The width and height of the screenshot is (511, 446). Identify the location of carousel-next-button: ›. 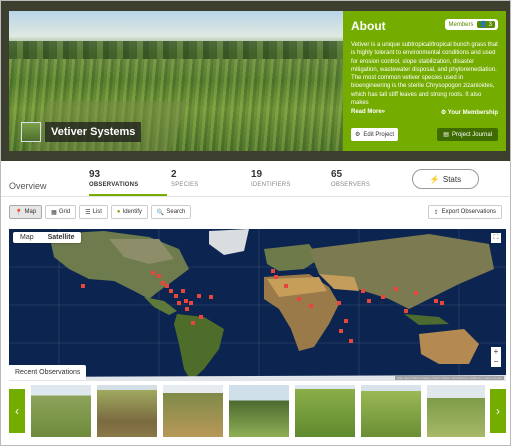
(498, 411).